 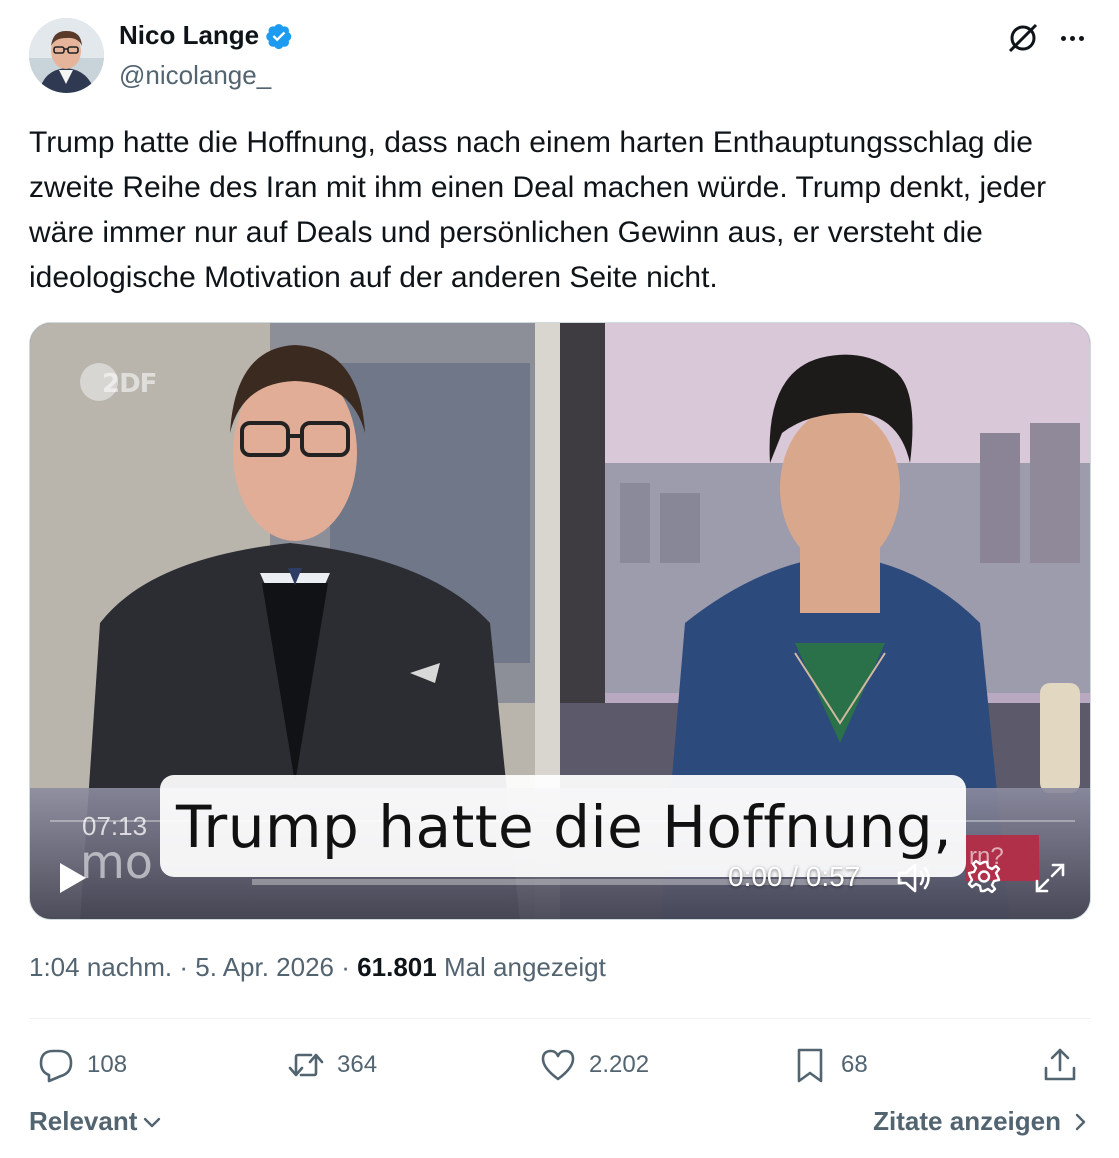 I want to click on bookmark-icon, so click(x=810, y=1065).